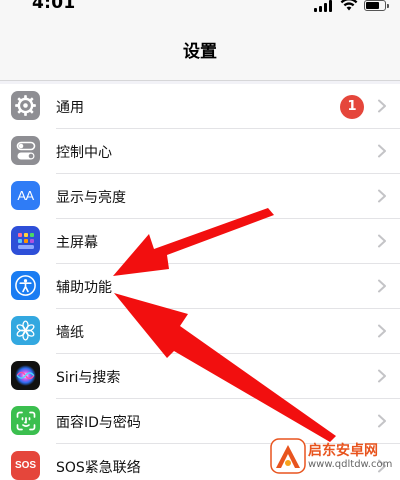 The image size is (400, 480). I want to click on toggle-switches-icon, so click(25, 150).